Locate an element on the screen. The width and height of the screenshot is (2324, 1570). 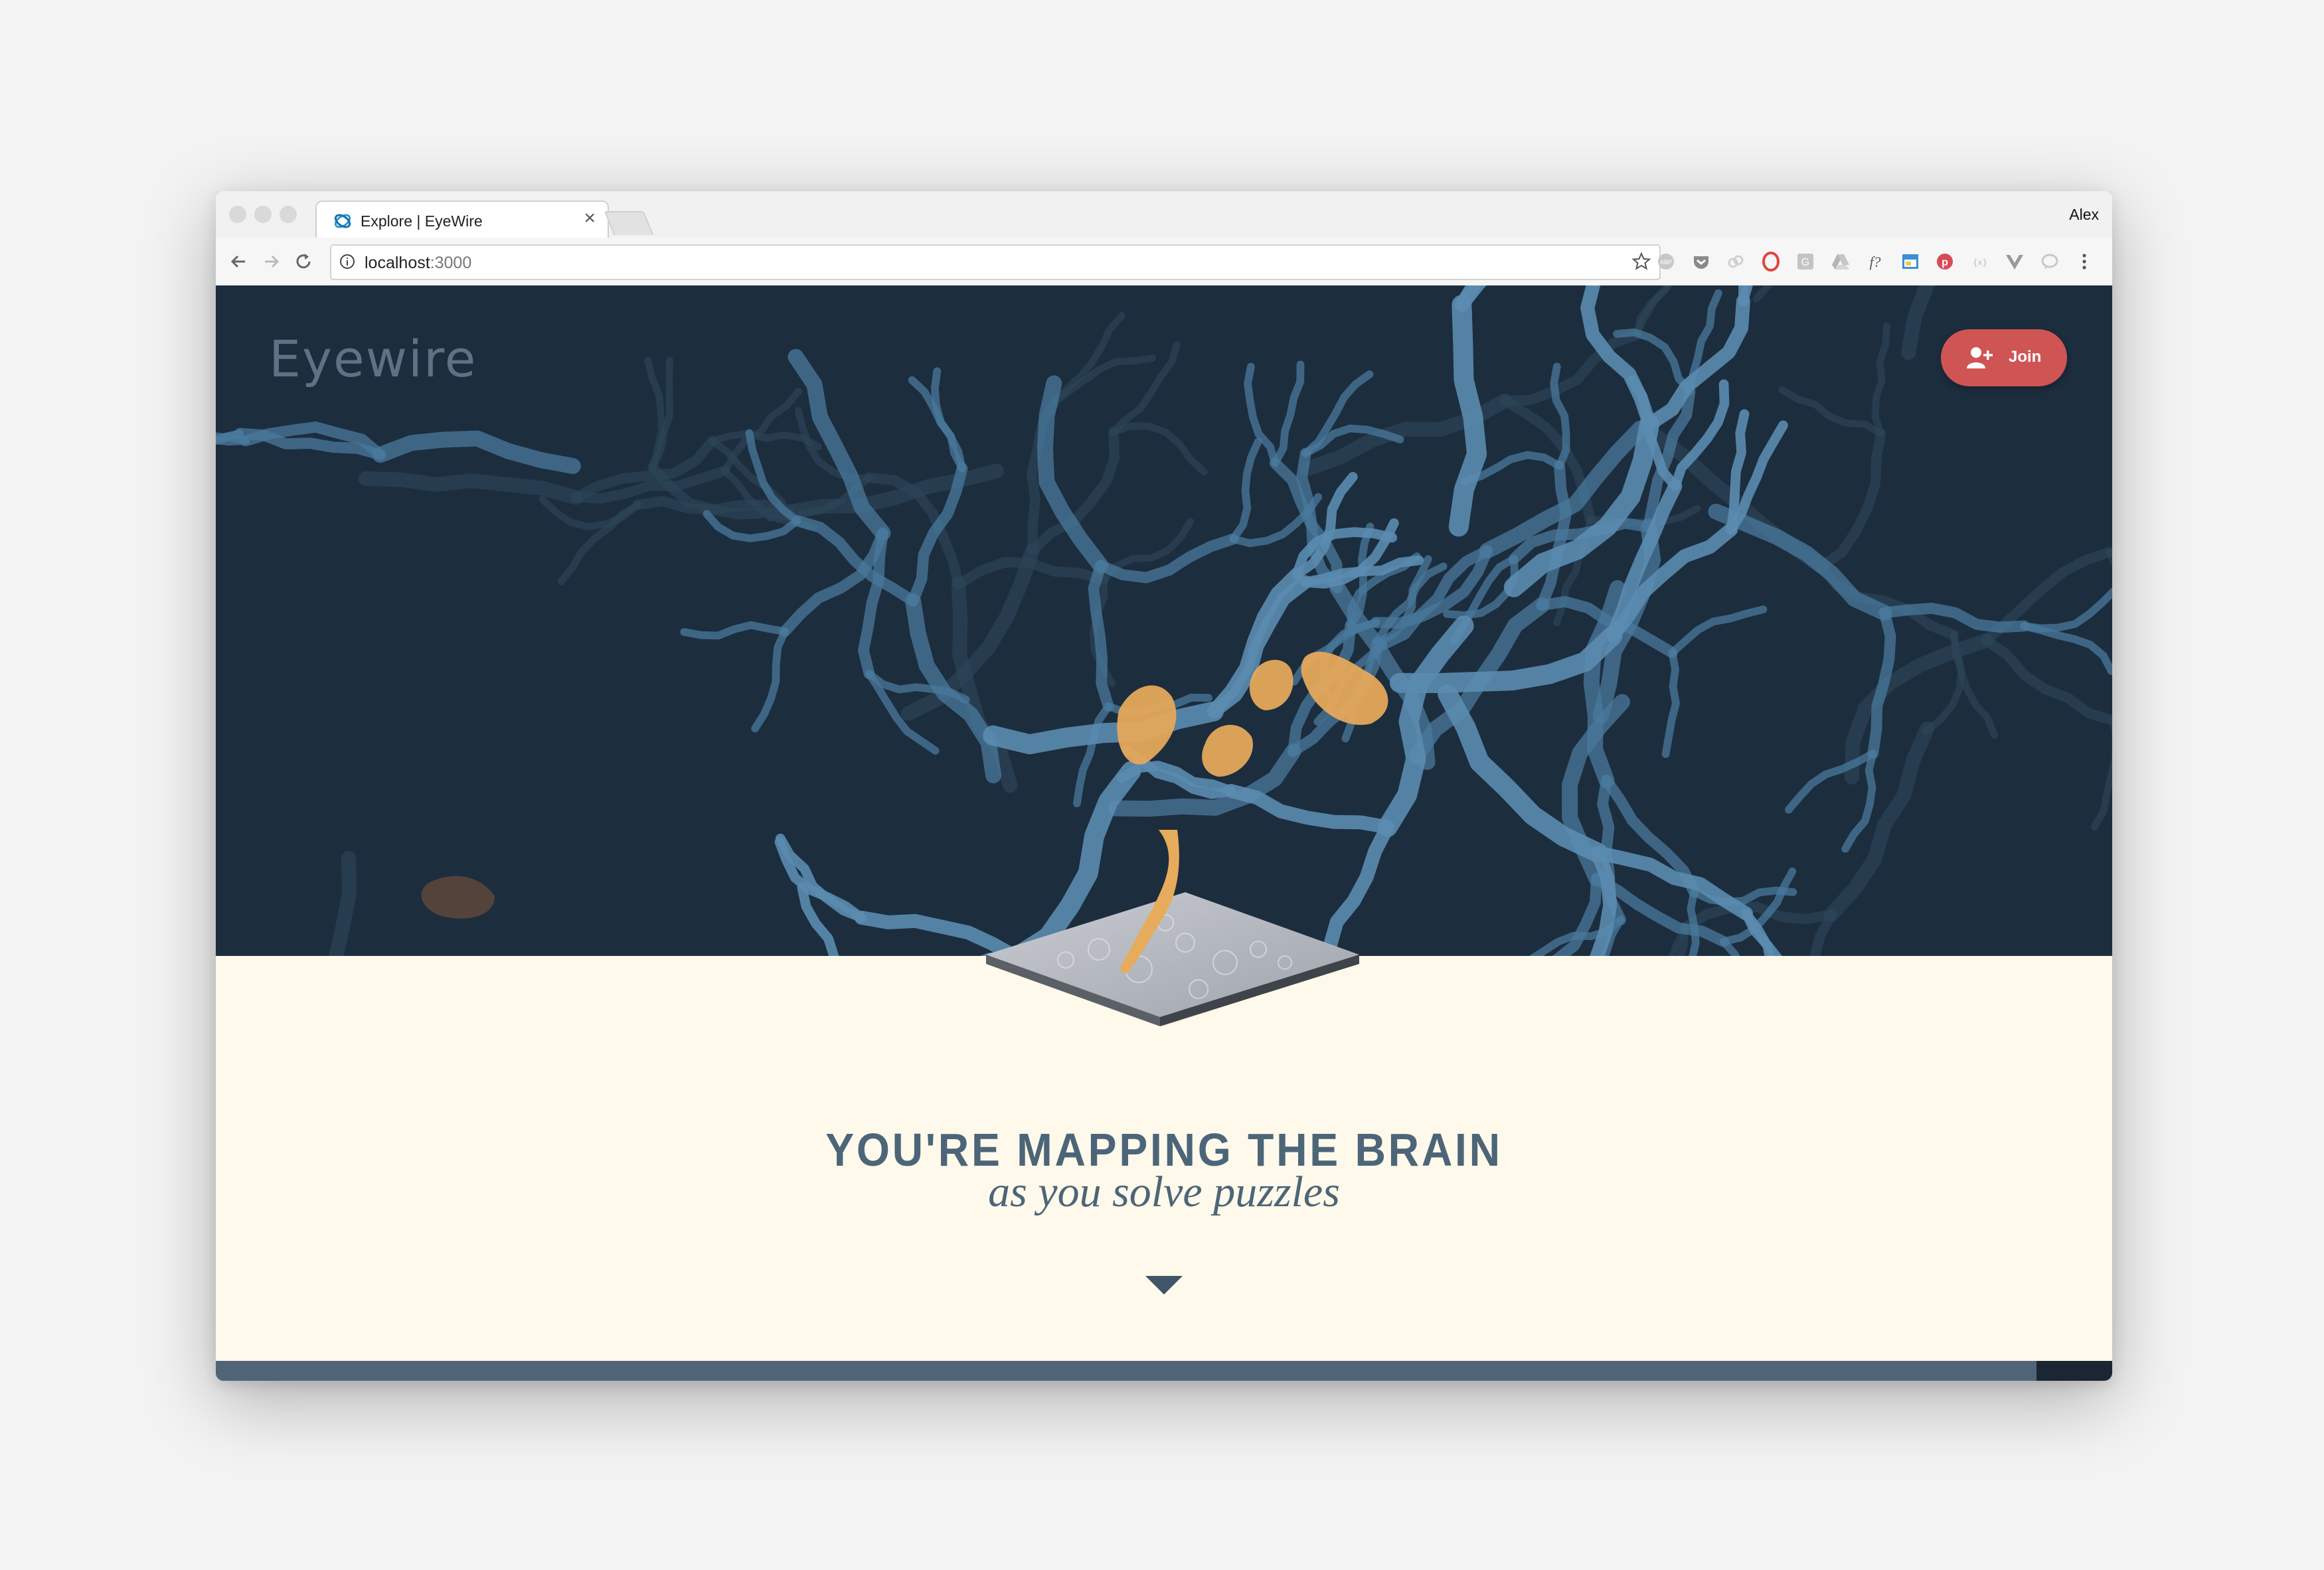
svg-text: p is located at coordinates (1945, 262).